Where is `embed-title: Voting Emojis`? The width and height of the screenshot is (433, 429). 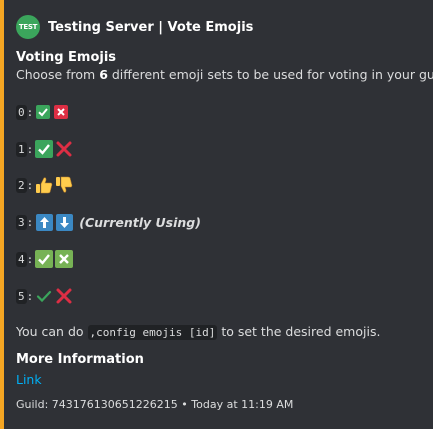 embed-title: Voting Emojis is located at coordinates (66, 57).